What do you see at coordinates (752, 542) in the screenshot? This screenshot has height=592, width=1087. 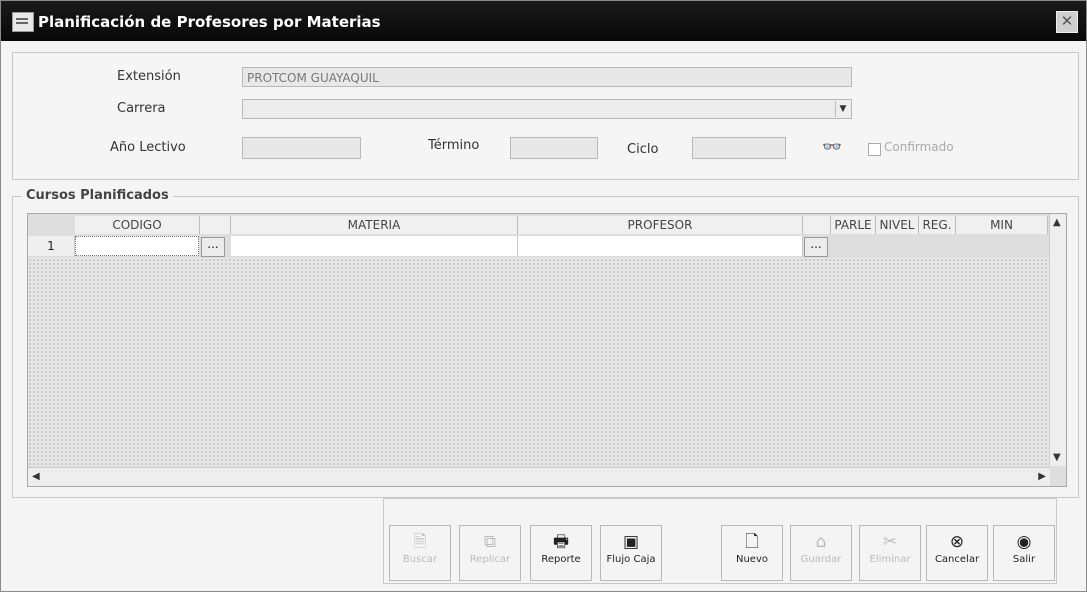 I see `new-document-icon: 🗋` at bounding box center [752, 542].